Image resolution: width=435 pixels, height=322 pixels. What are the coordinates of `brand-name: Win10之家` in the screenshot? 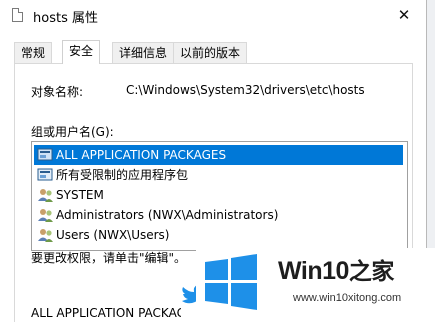 It's located at (336, 269).